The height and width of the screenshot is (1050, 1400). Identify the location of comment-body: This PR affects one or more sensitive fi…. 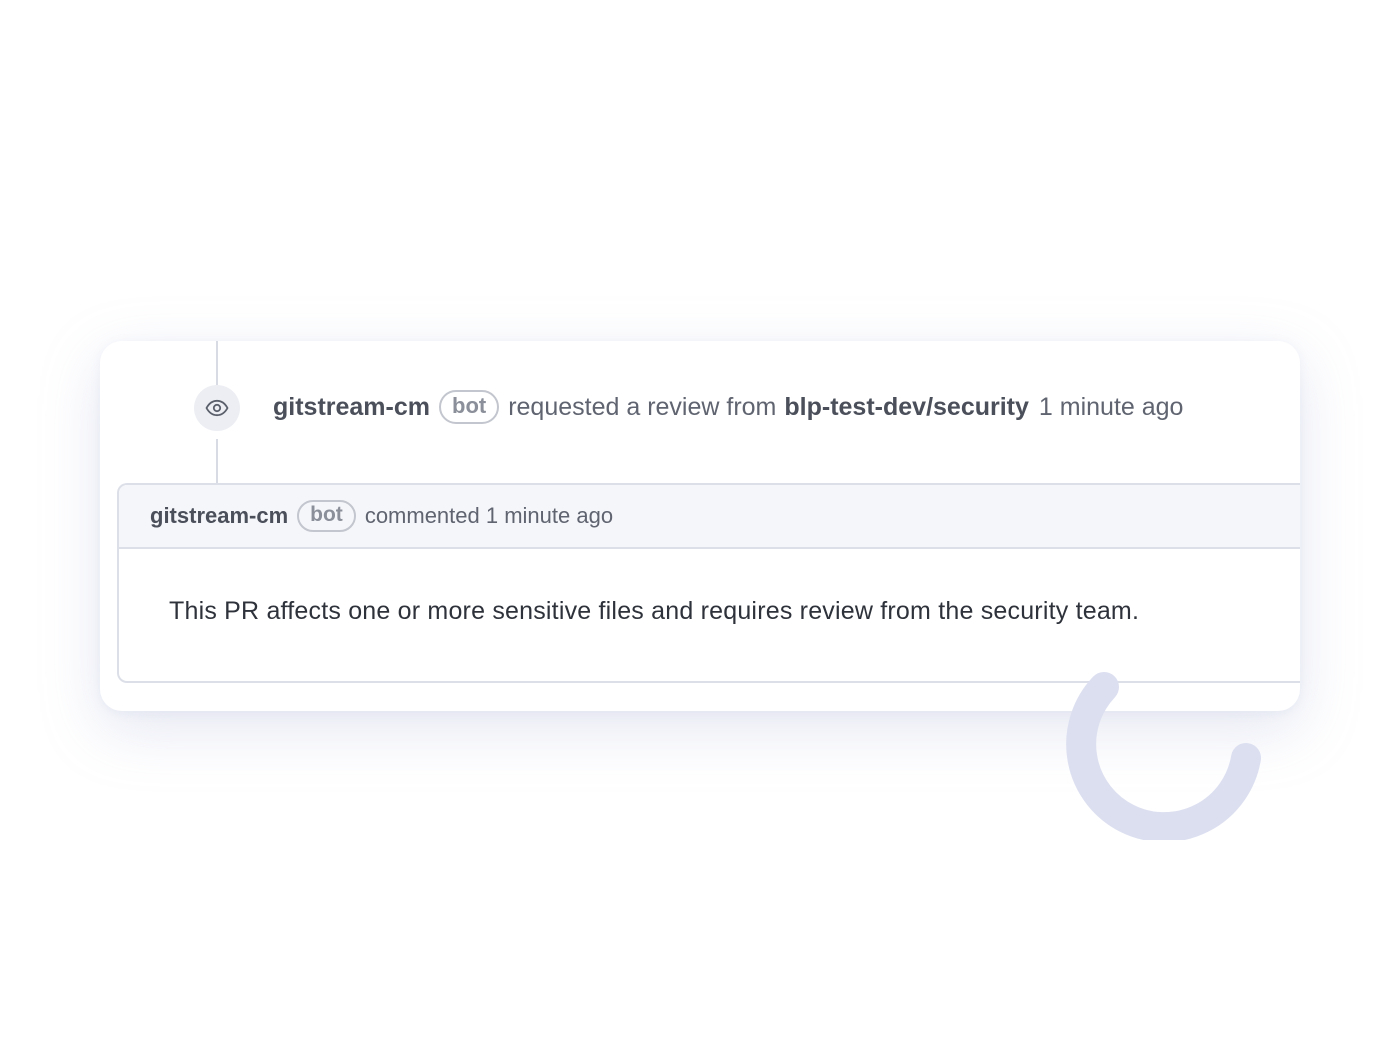
(654, 611).